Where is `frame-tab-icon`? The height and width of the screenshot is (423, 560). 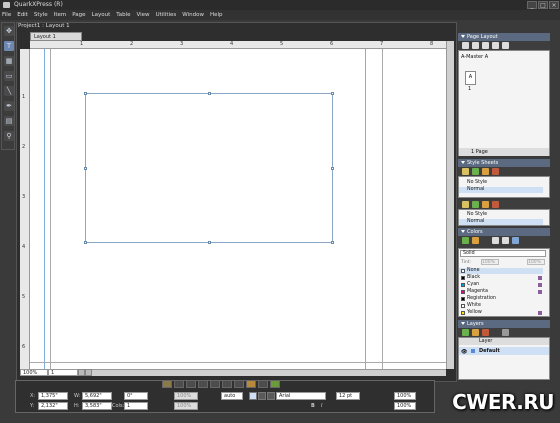 frame-tab-icon is located at coordinates (239, 384).